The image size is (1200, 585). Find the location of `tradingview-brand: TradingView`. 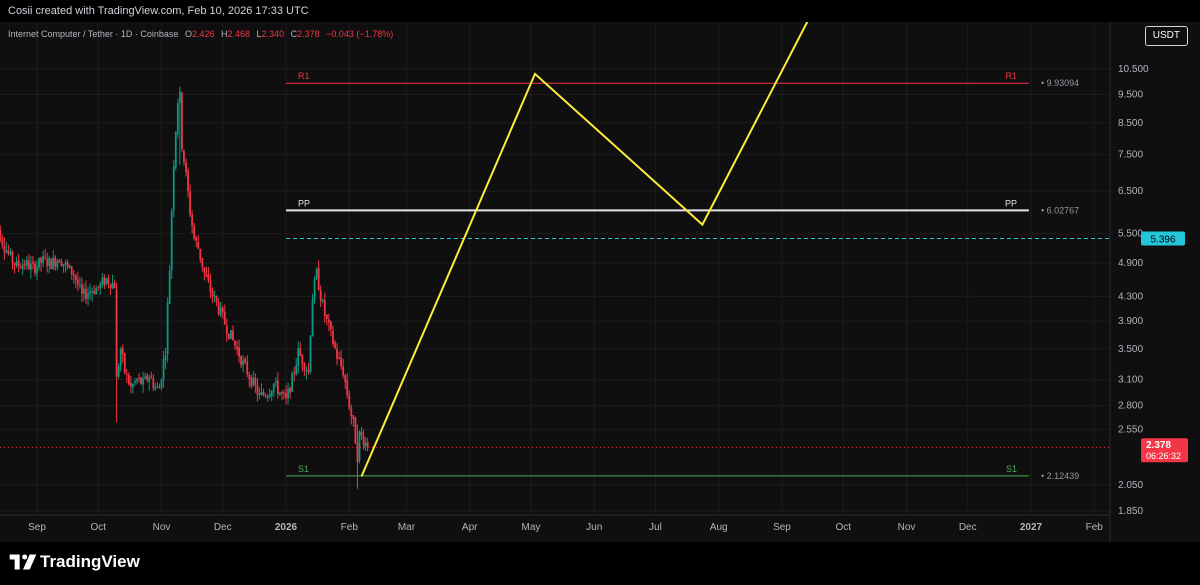

tradingview-brand: TradingView is located at coordinates (74, 562).